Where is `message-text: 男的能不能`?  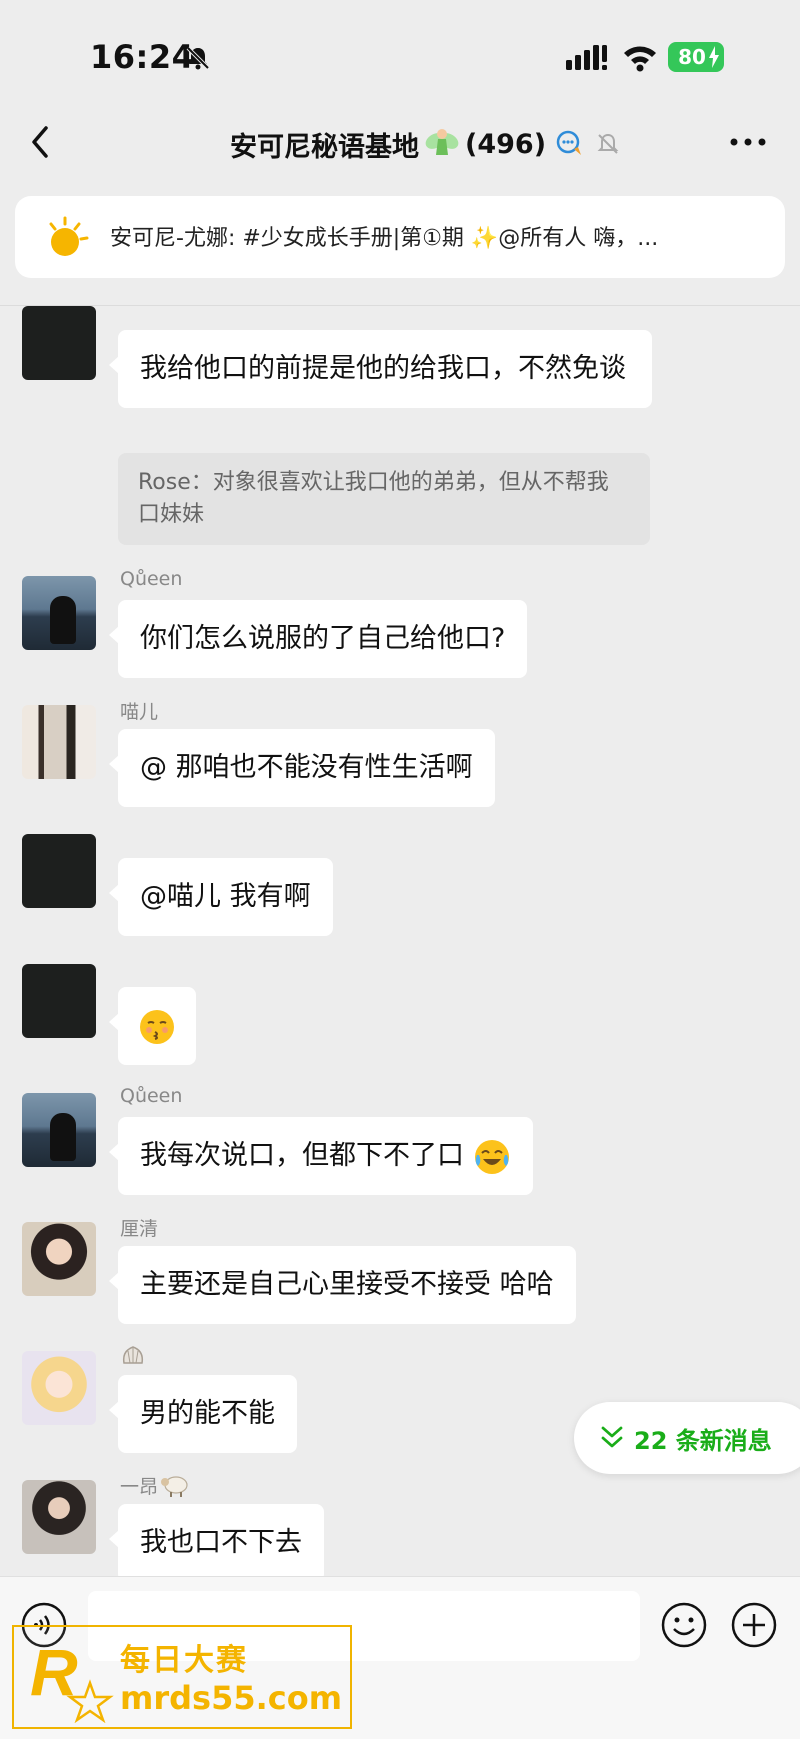 message-text: 男的能不能 is located at coordinates (207, 1413).